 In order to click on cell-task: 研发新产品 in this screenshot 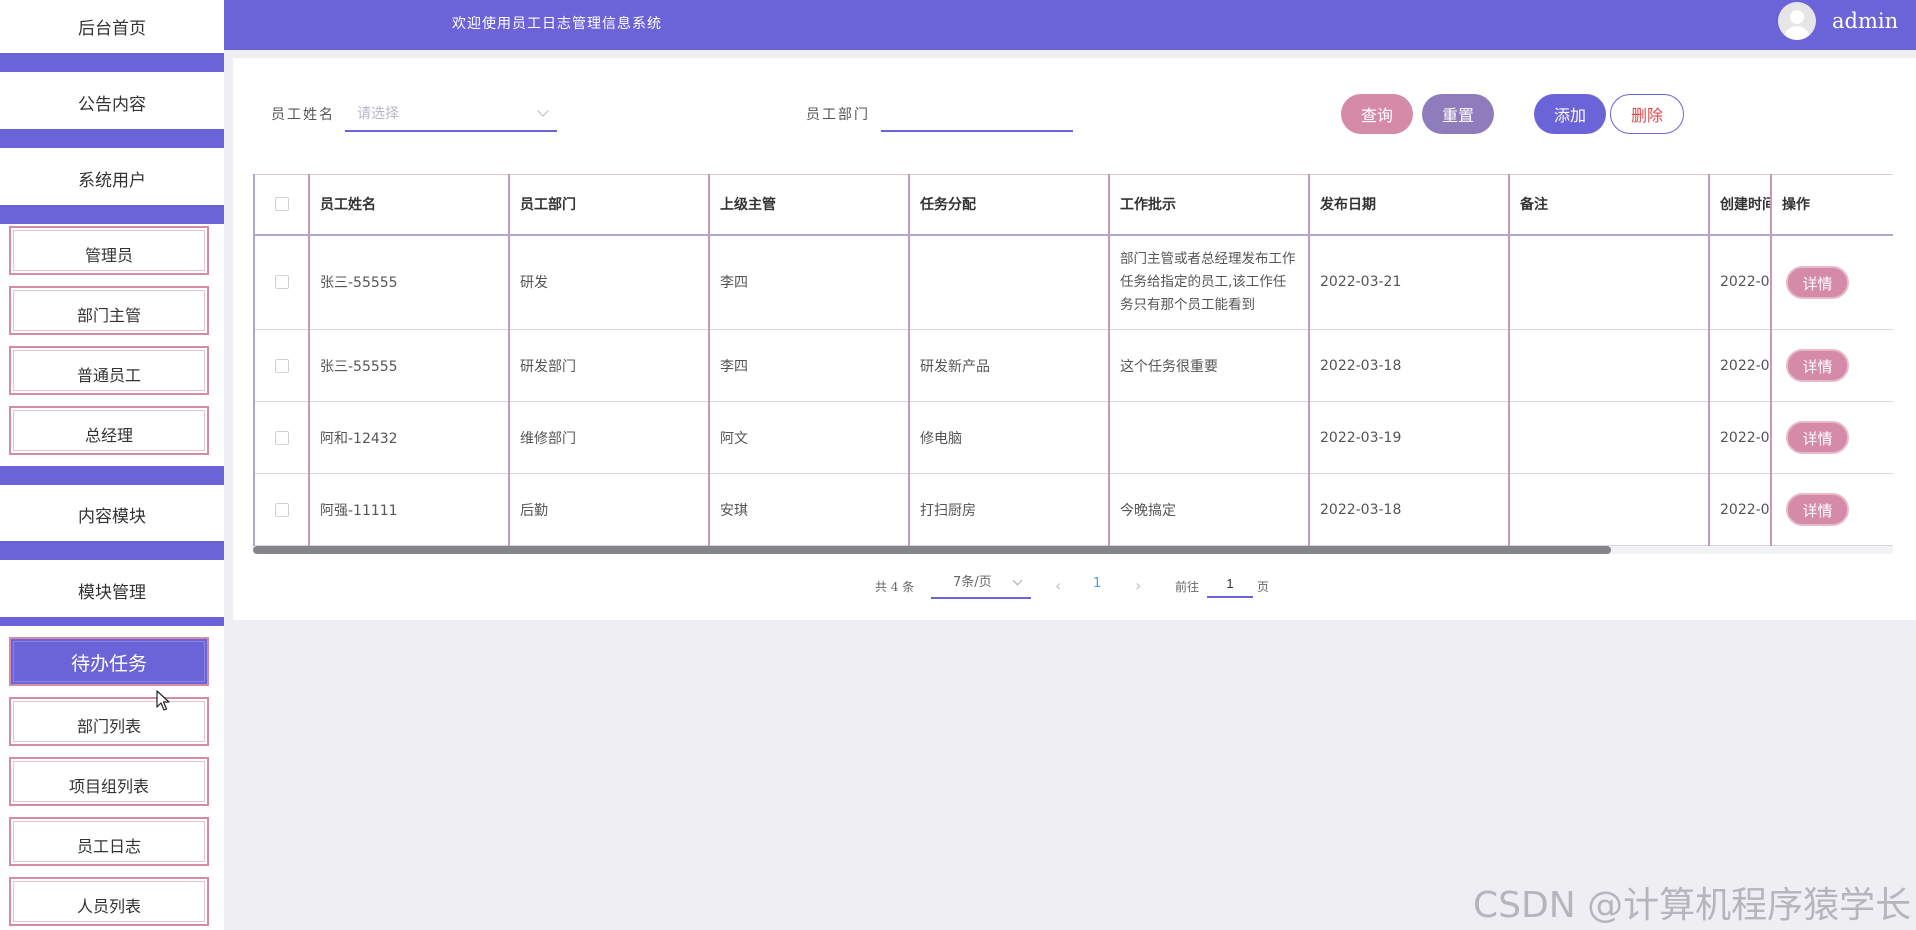, I will do `click(1009, 365)`.